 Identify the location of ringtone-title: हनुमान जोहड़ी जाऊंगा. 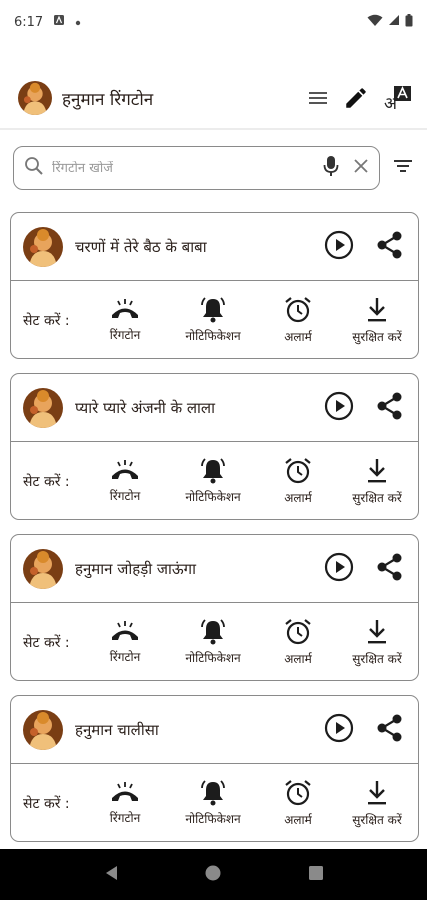
(136, 568).